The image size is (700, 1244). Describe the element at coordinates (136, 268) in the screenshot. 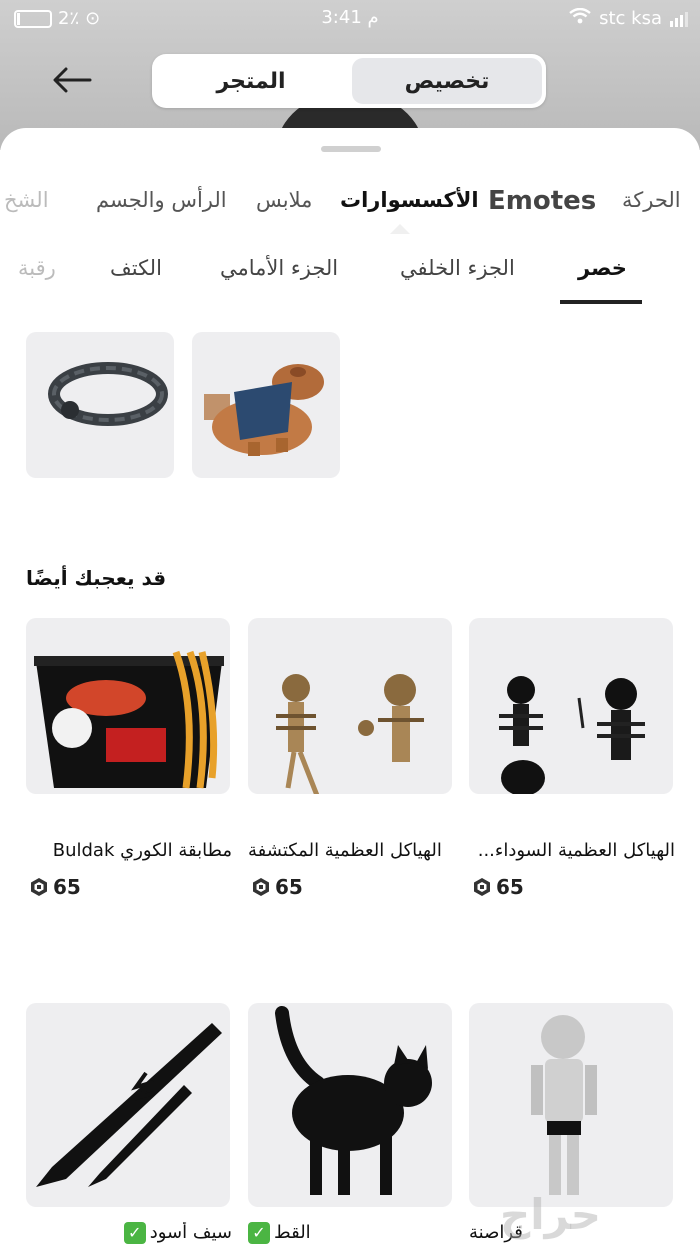

I see `subtab-shoulder: الكتف` at that location.